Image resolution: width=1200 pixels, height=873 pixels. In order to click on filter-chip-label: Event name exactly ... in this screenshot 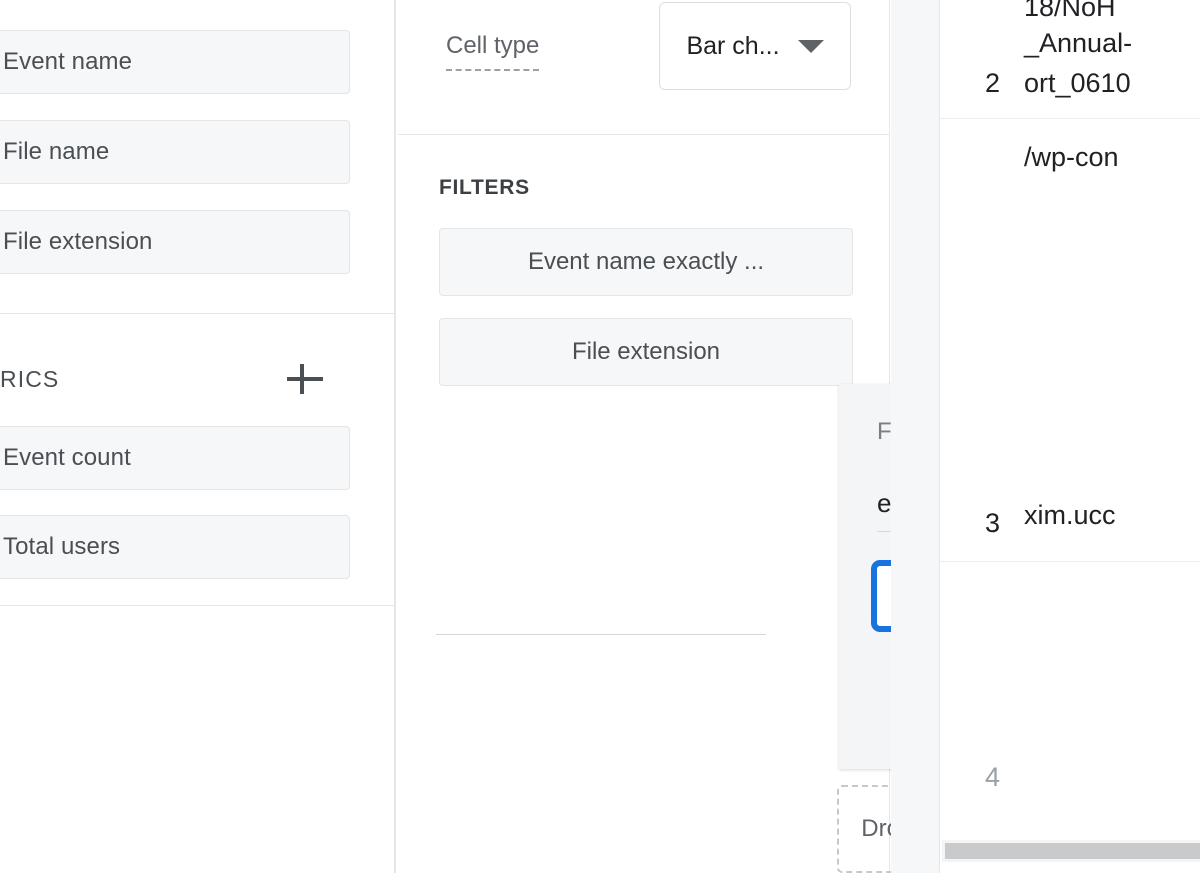, I will do `click(646, 261)`.